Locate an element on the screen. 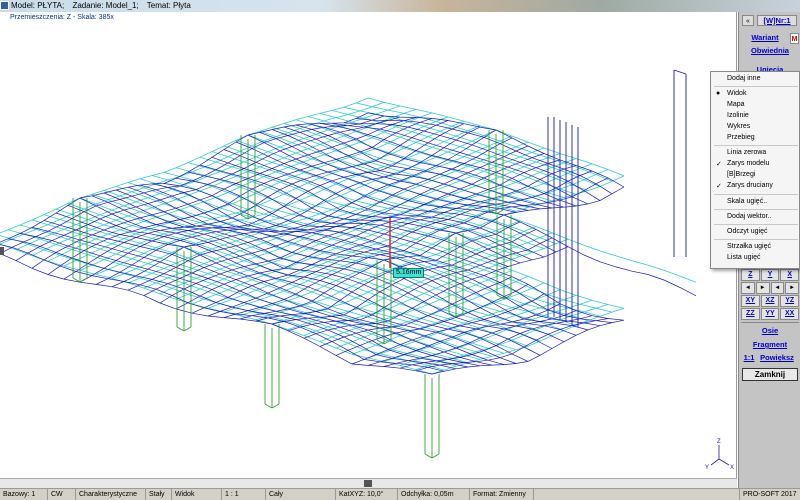 This screenshot has width=800, height=500. view-xz-button: XZ is located at coordinates (770, 301).